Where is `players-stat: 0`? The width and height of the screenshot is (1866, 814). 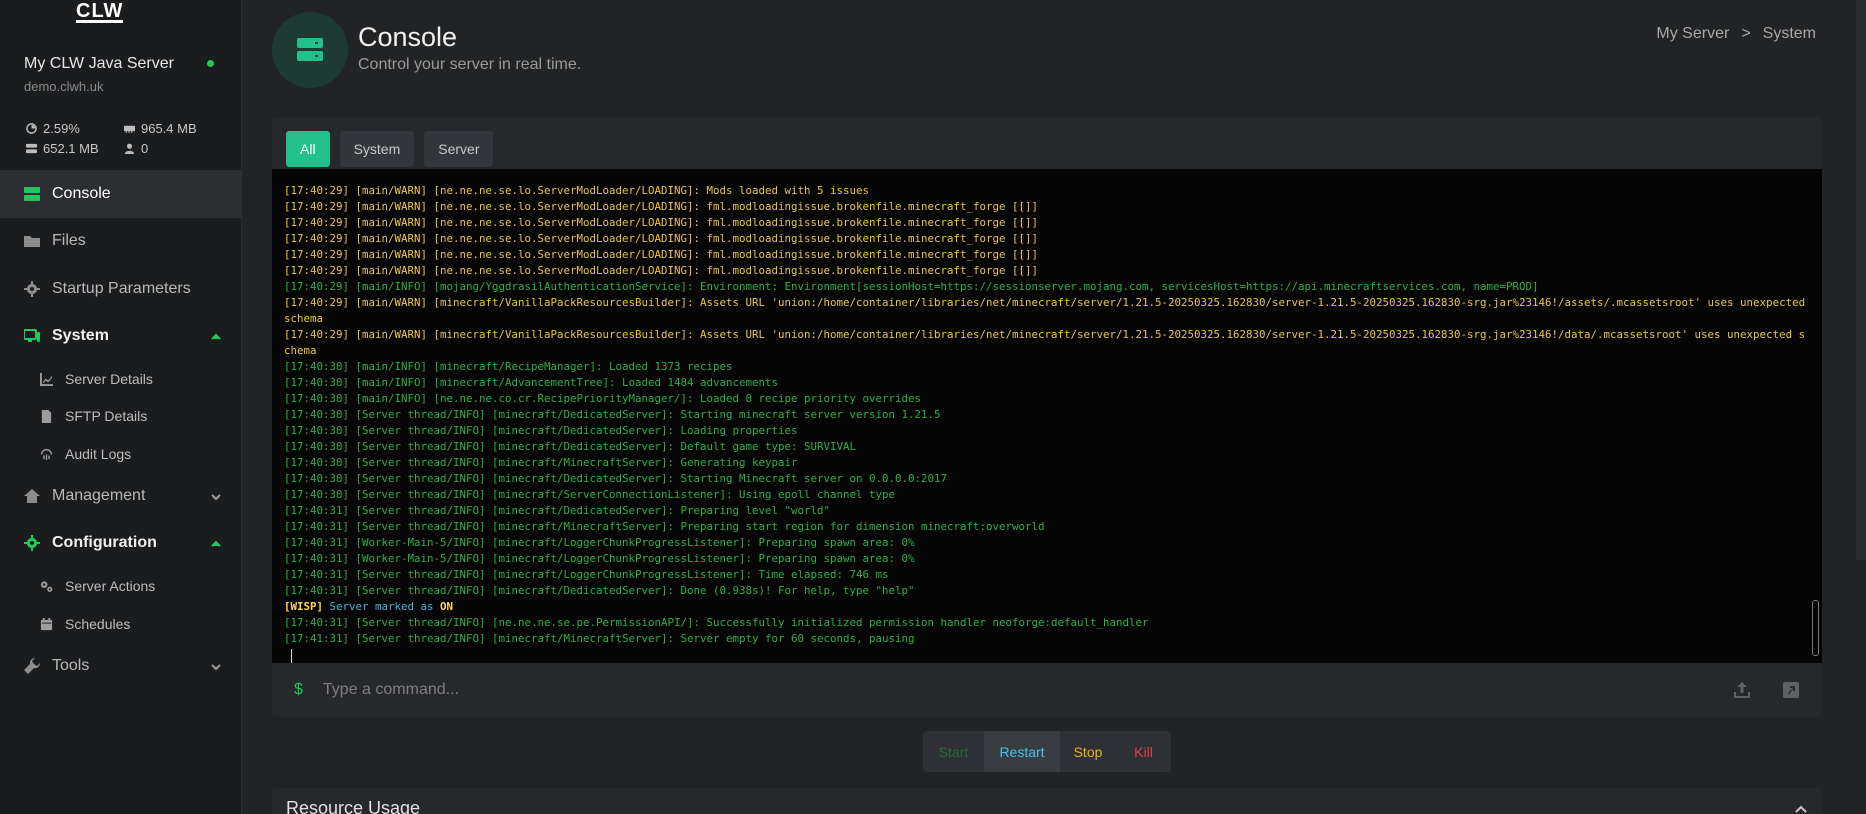
players-stat: 0 is located at coordinates (136, 148).